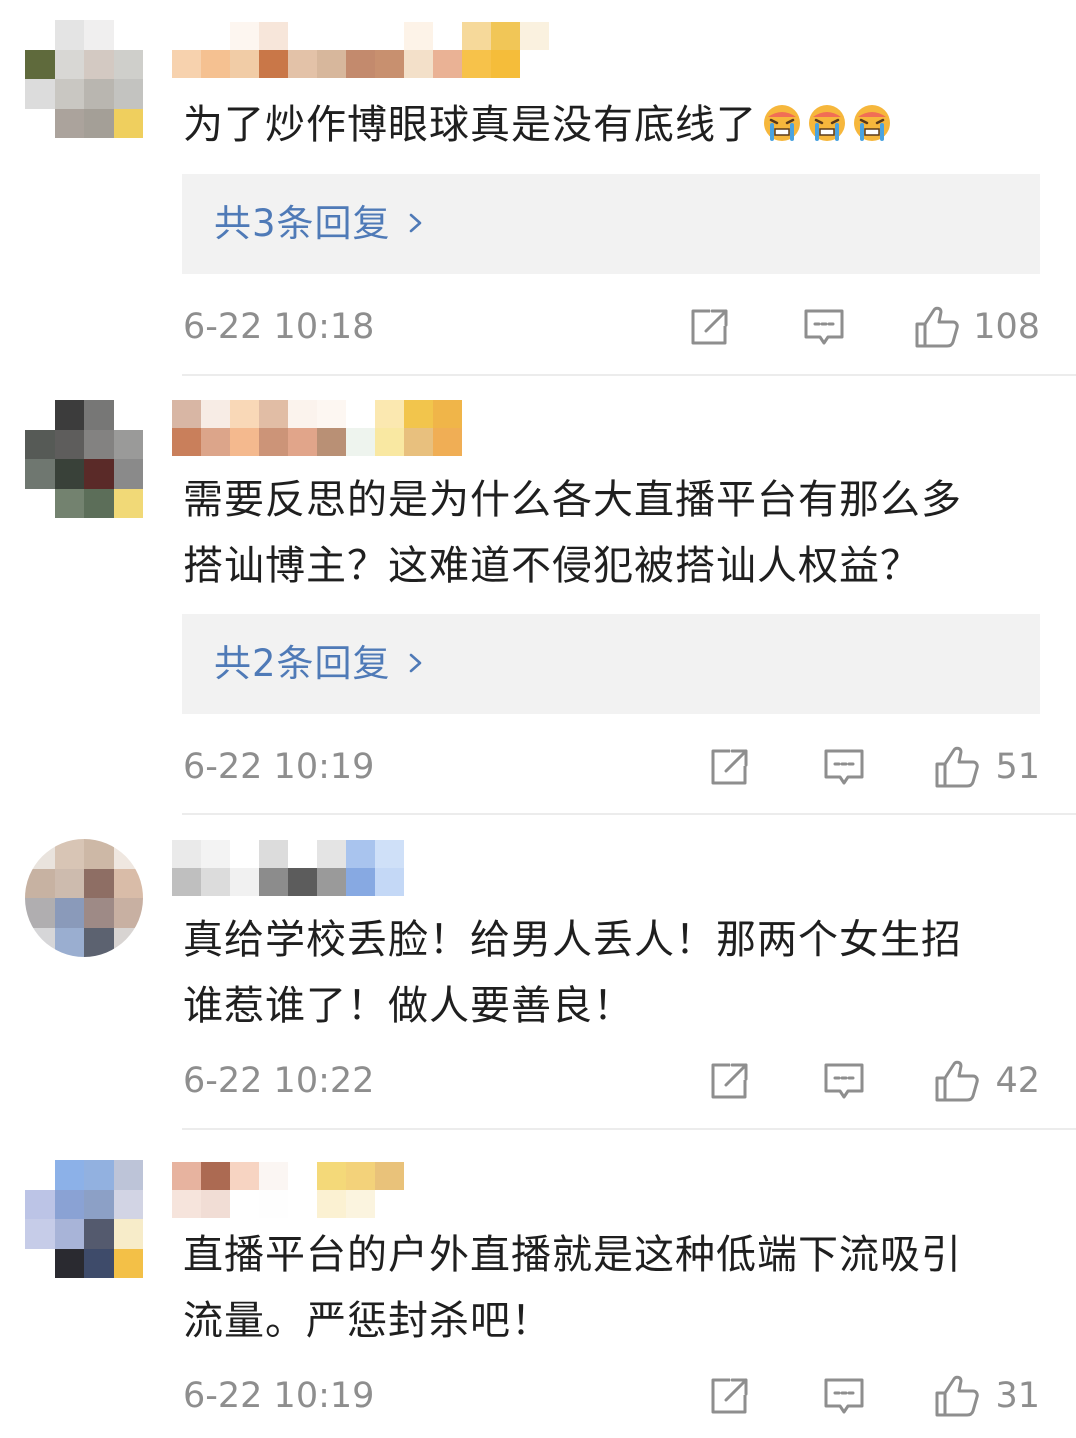 This screenshot has height=1438, width=1076. I want to click on comment-text: 为了炒作博眼球真是没有底线了, so click(618, 125).